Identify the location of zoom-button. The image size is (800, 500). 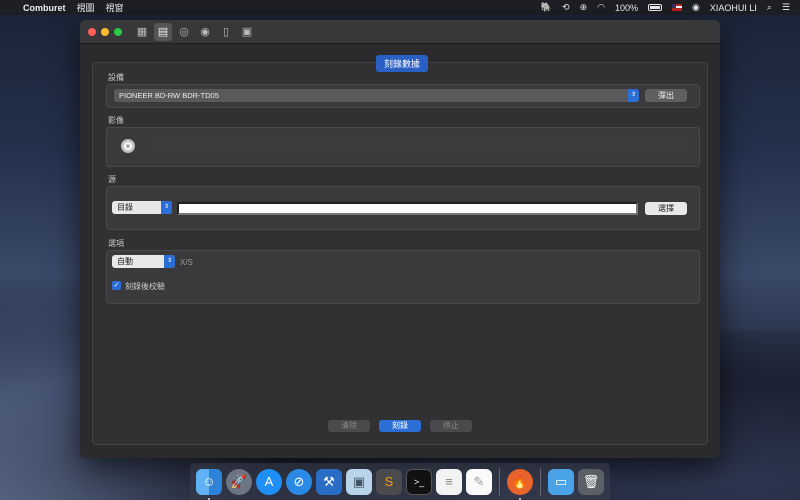
(118, 31).